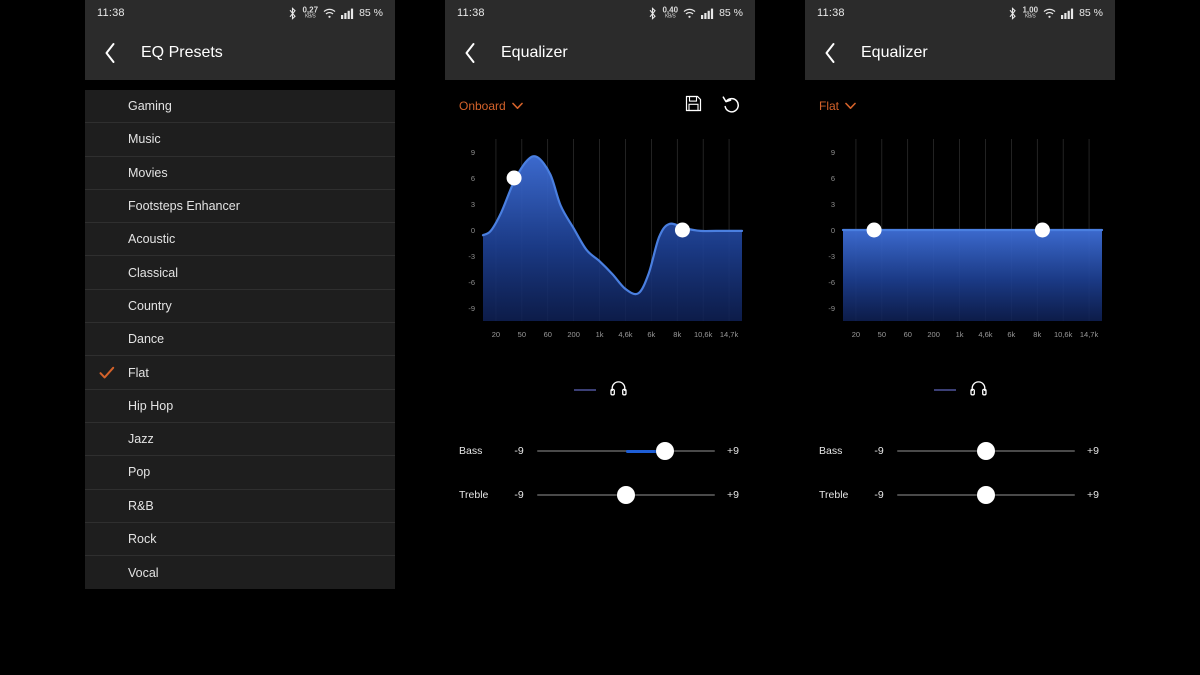 The width and height of the screenshot is (1200, 675). Describe the element at coordinates (151, 405) in the screenshot. I see `preset-label: Hip Hop` at that location.